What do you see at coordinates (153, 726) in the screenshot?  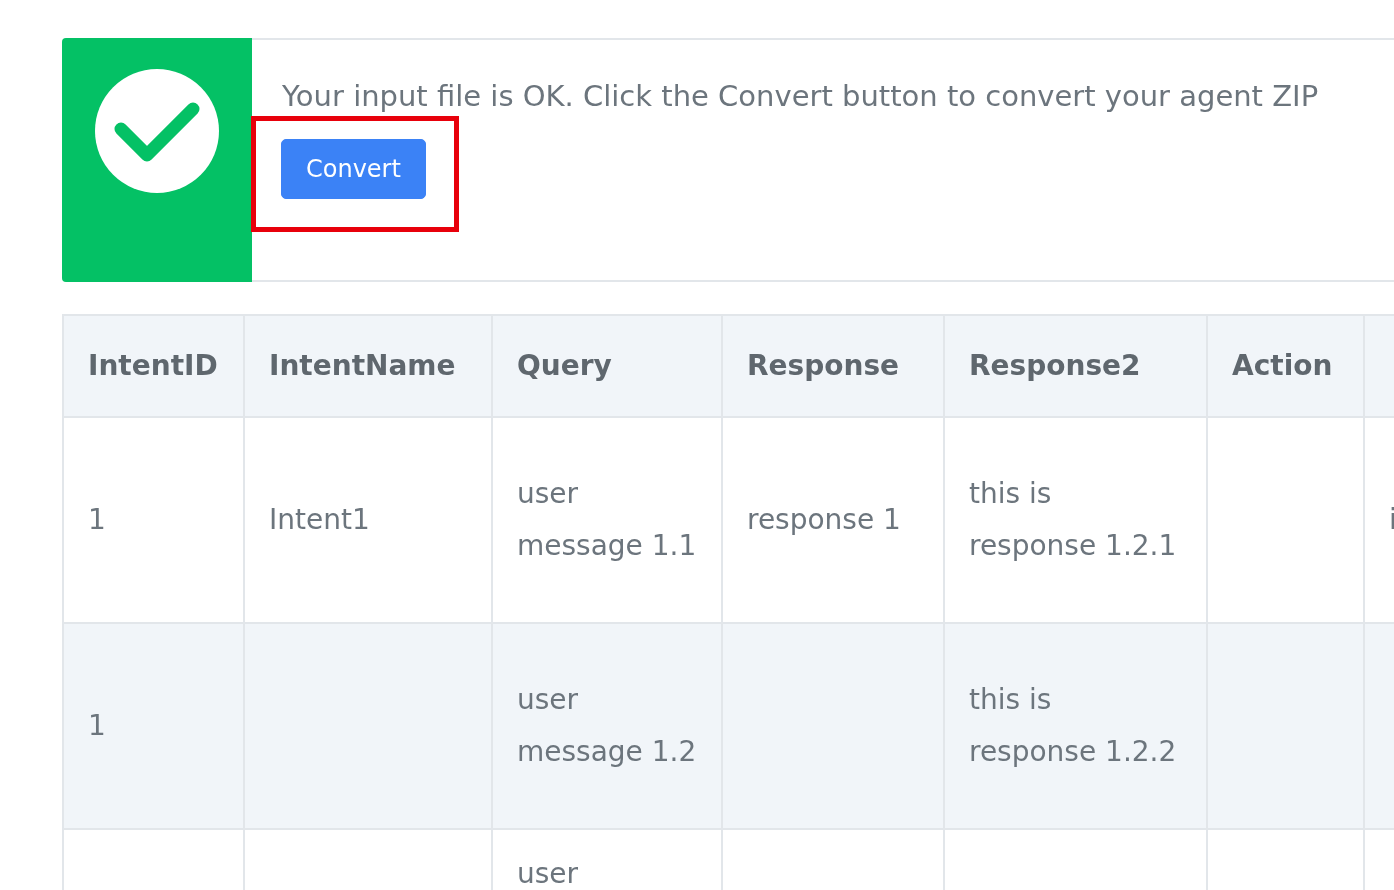 I see `table-cell: 1` at bounding box center [153, 726].